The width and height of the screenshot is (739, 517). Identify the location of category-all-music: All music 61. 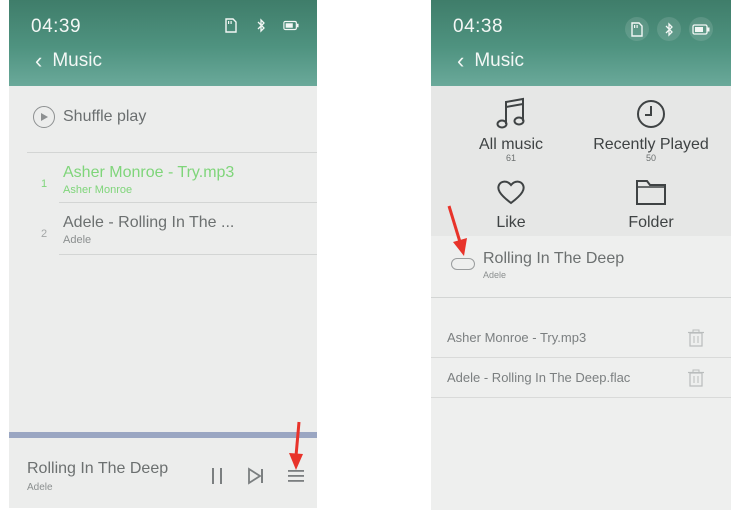
(511, 128).